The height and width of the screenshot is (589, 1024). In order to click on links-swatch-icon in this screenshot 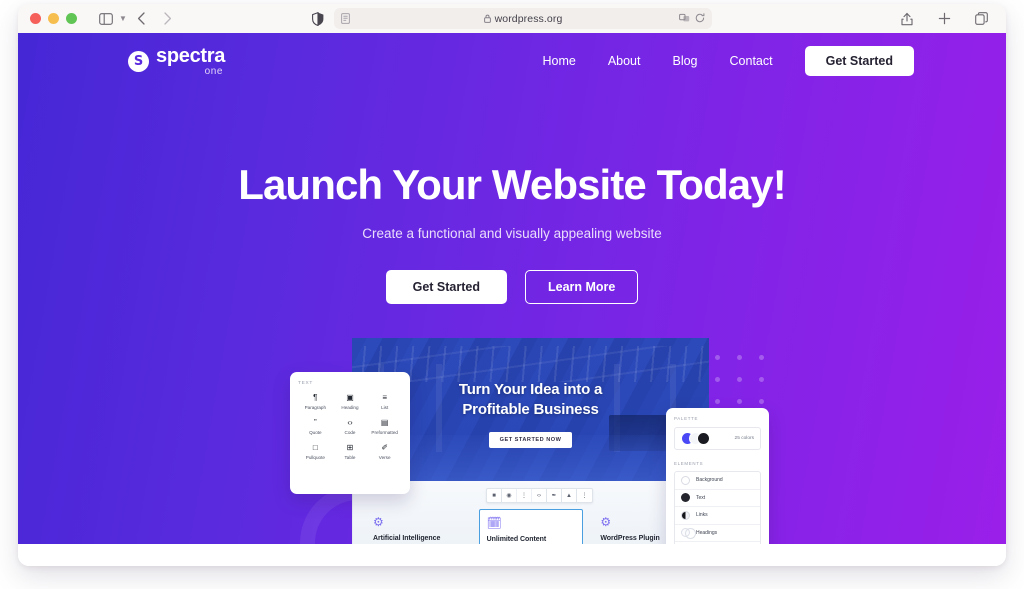, I will do `click(685, 515)`.